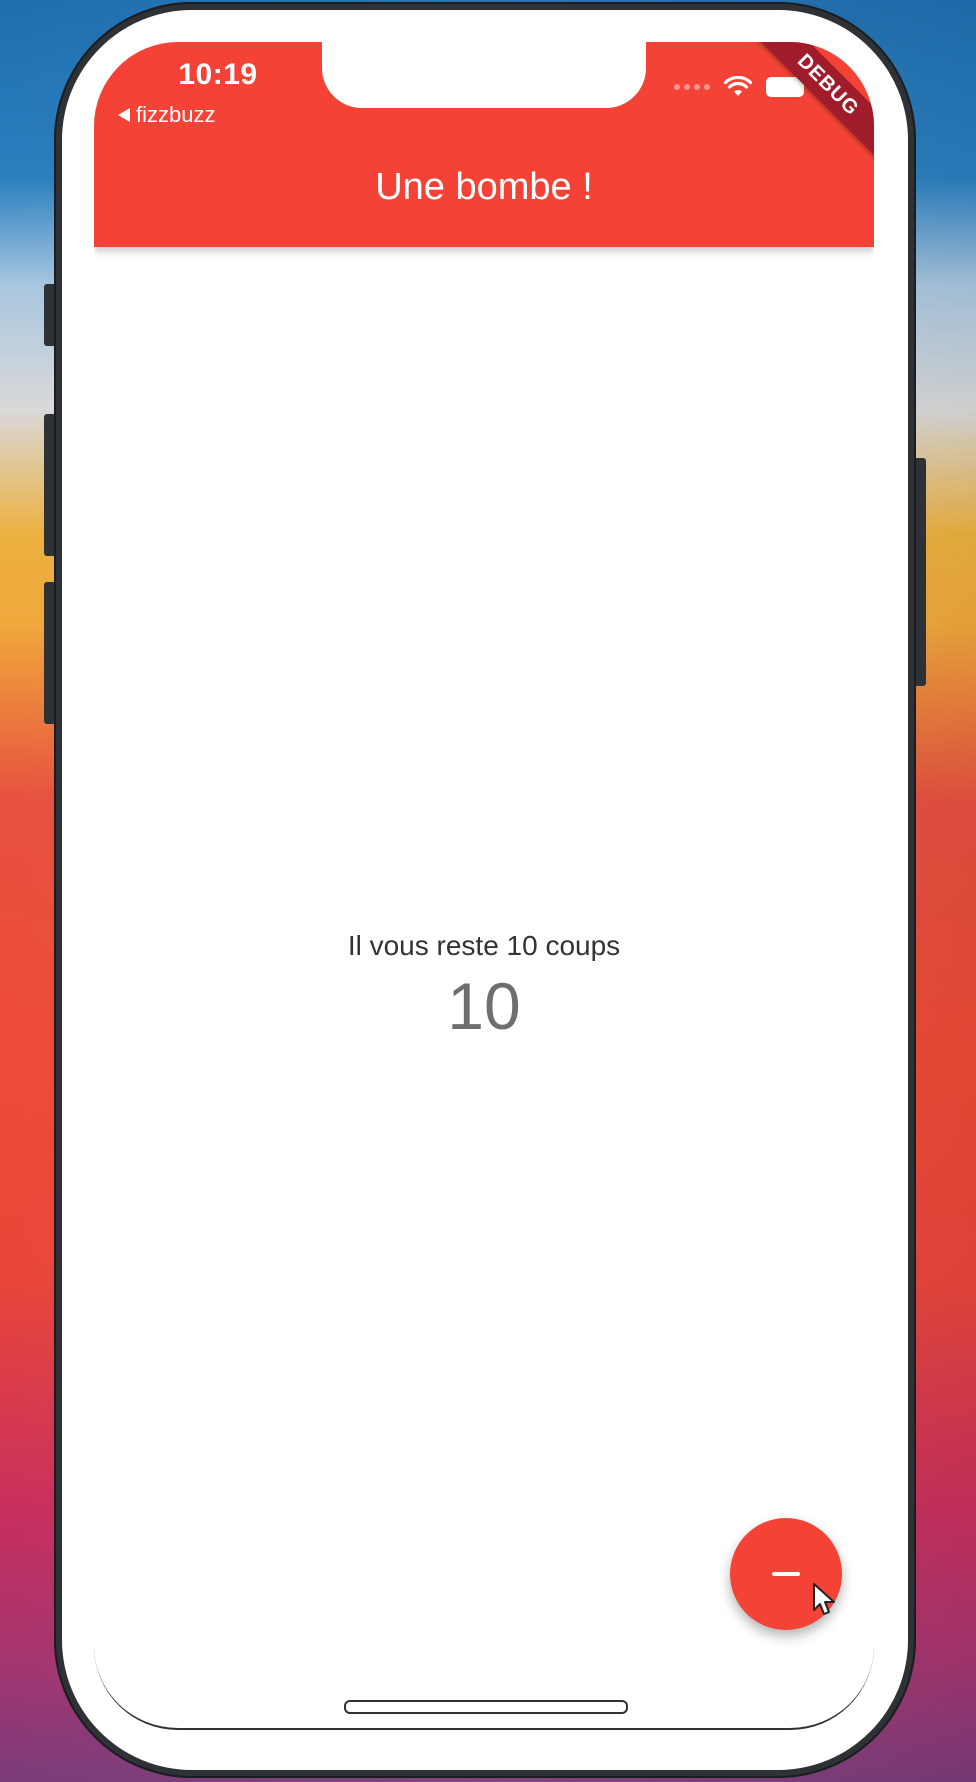 The height and width of the screenshot is (1782, 976). I want to click on status-time: 10:19, so click(218, 74).